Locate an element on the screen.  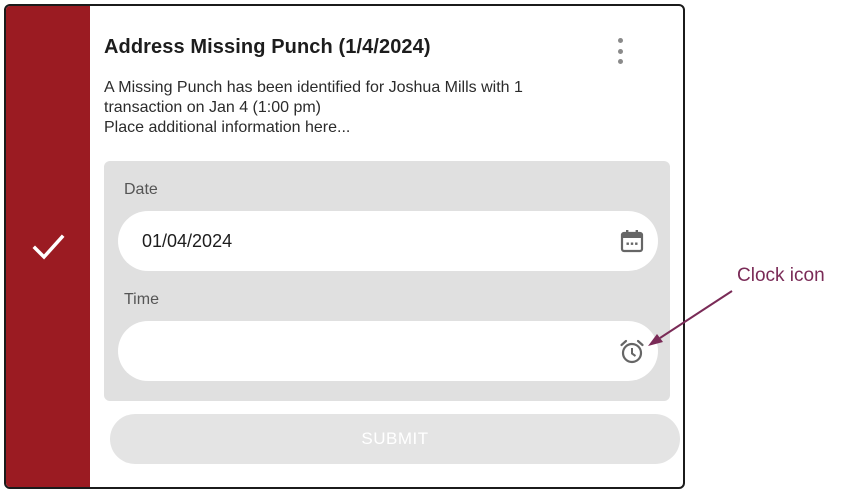
description-line: transaction on Jan 4 (1:00 pm) is located at coordinates (213, 107).